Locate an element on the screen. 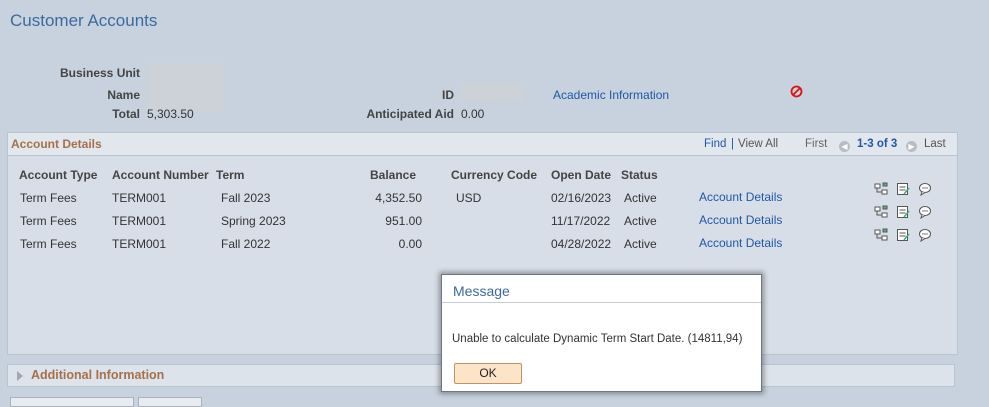 This screenshot has width=989, height=407. row-range: 1-3 of 3 is located at coordinates (877, 144).